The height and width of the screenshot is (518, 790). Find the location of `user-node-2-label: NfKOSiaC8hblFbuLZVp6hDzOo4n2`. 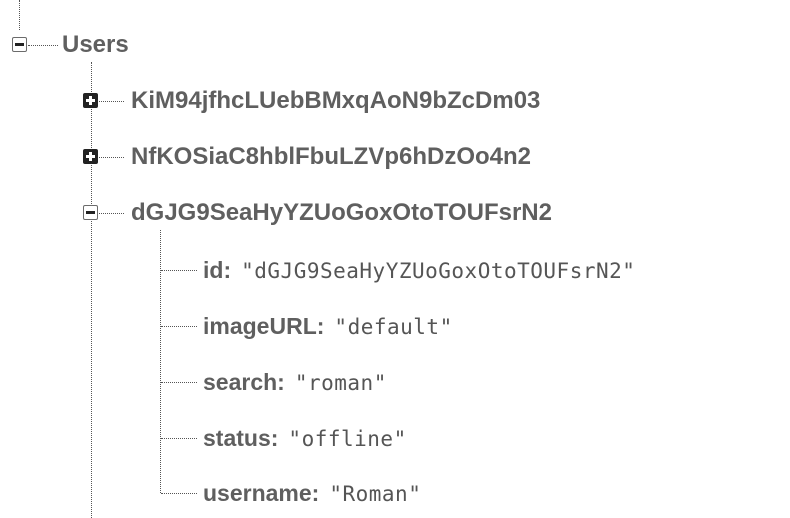

user-node-2-label: NfKOSiaC8hblFbuLZVp6hDzOo4n2 is located at coordinates (331, 156).